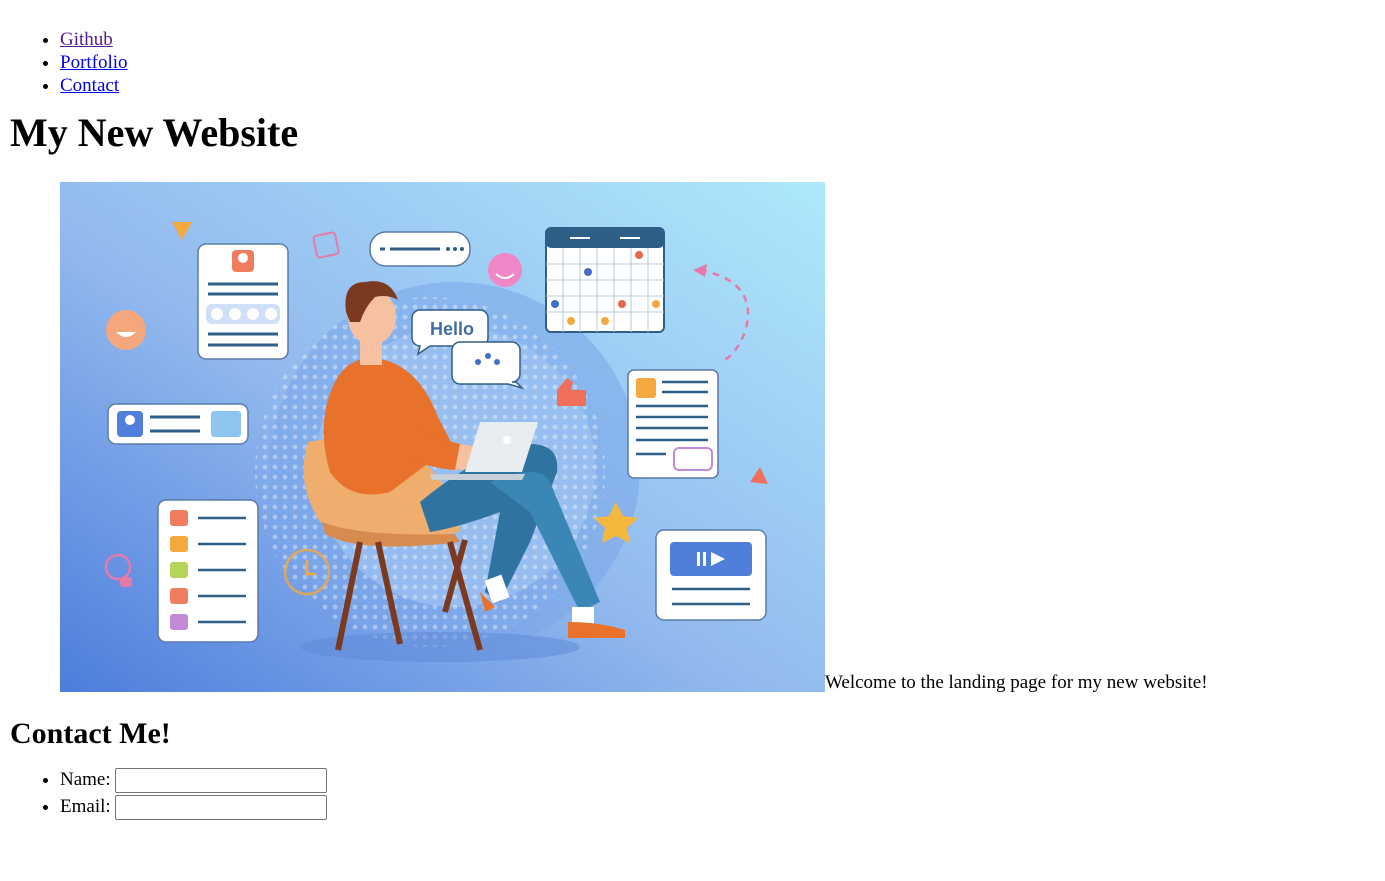  What do you see at coordinates (126, 330) in the screenshot?
I see `emoji-icon` at bounding box center [126, 330].